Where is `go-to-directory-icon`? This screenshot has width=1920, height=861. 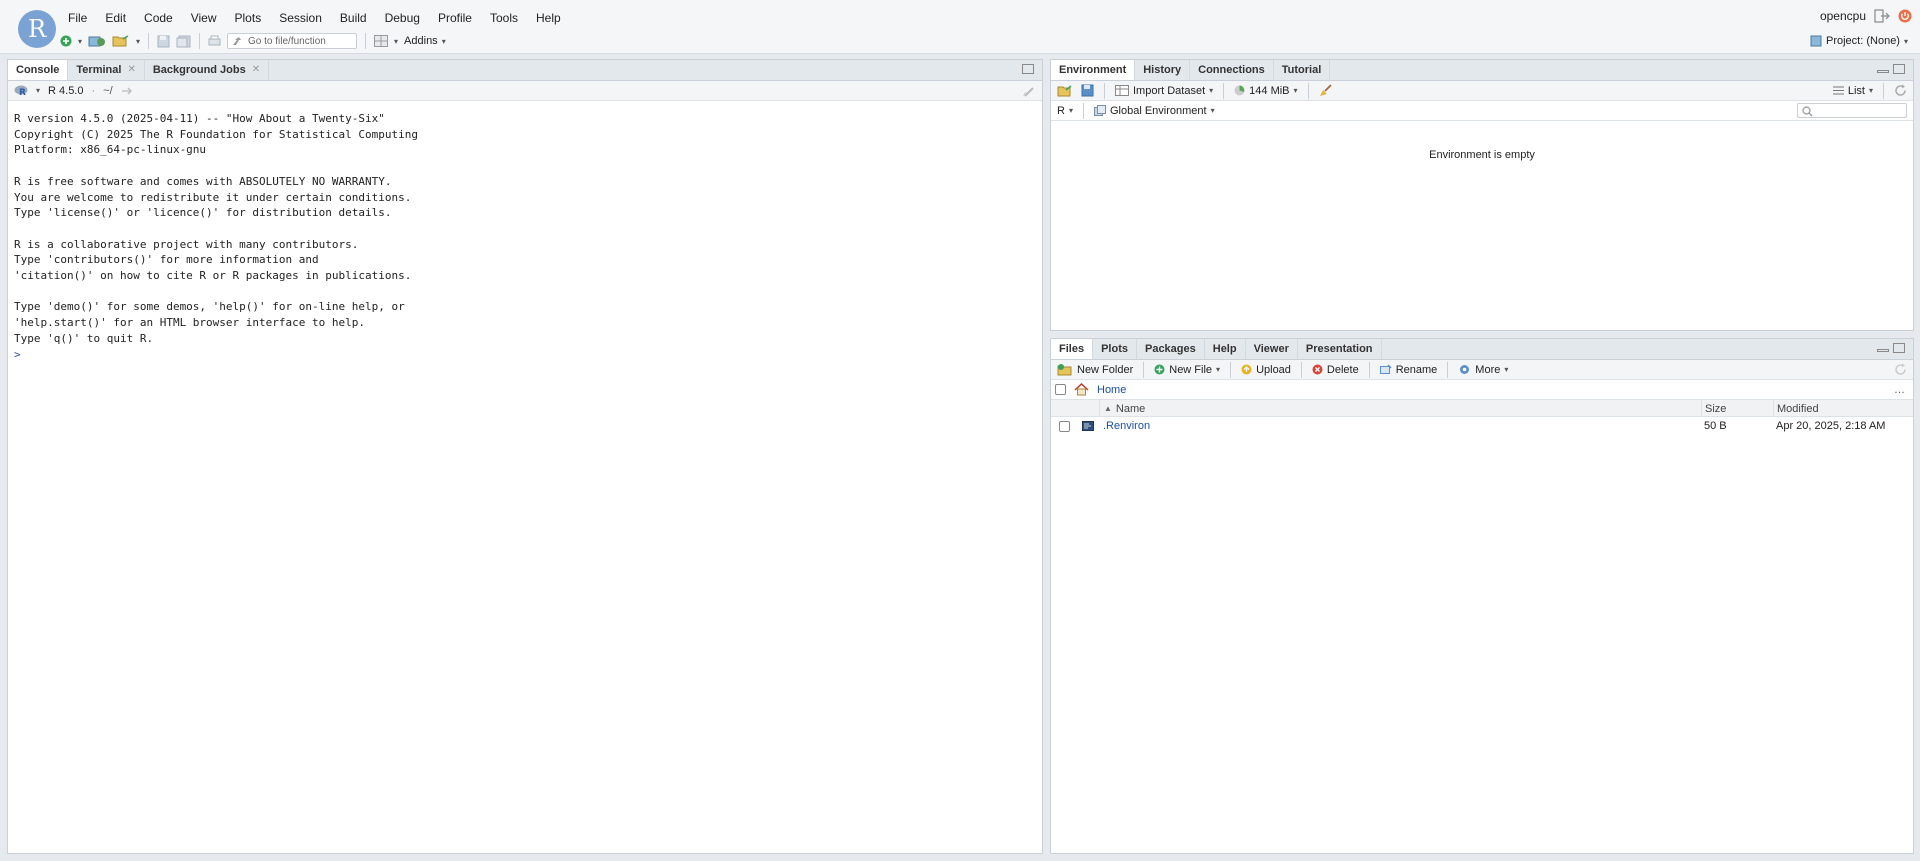
go-to-directory-icon is located at coordinates (127, 91).